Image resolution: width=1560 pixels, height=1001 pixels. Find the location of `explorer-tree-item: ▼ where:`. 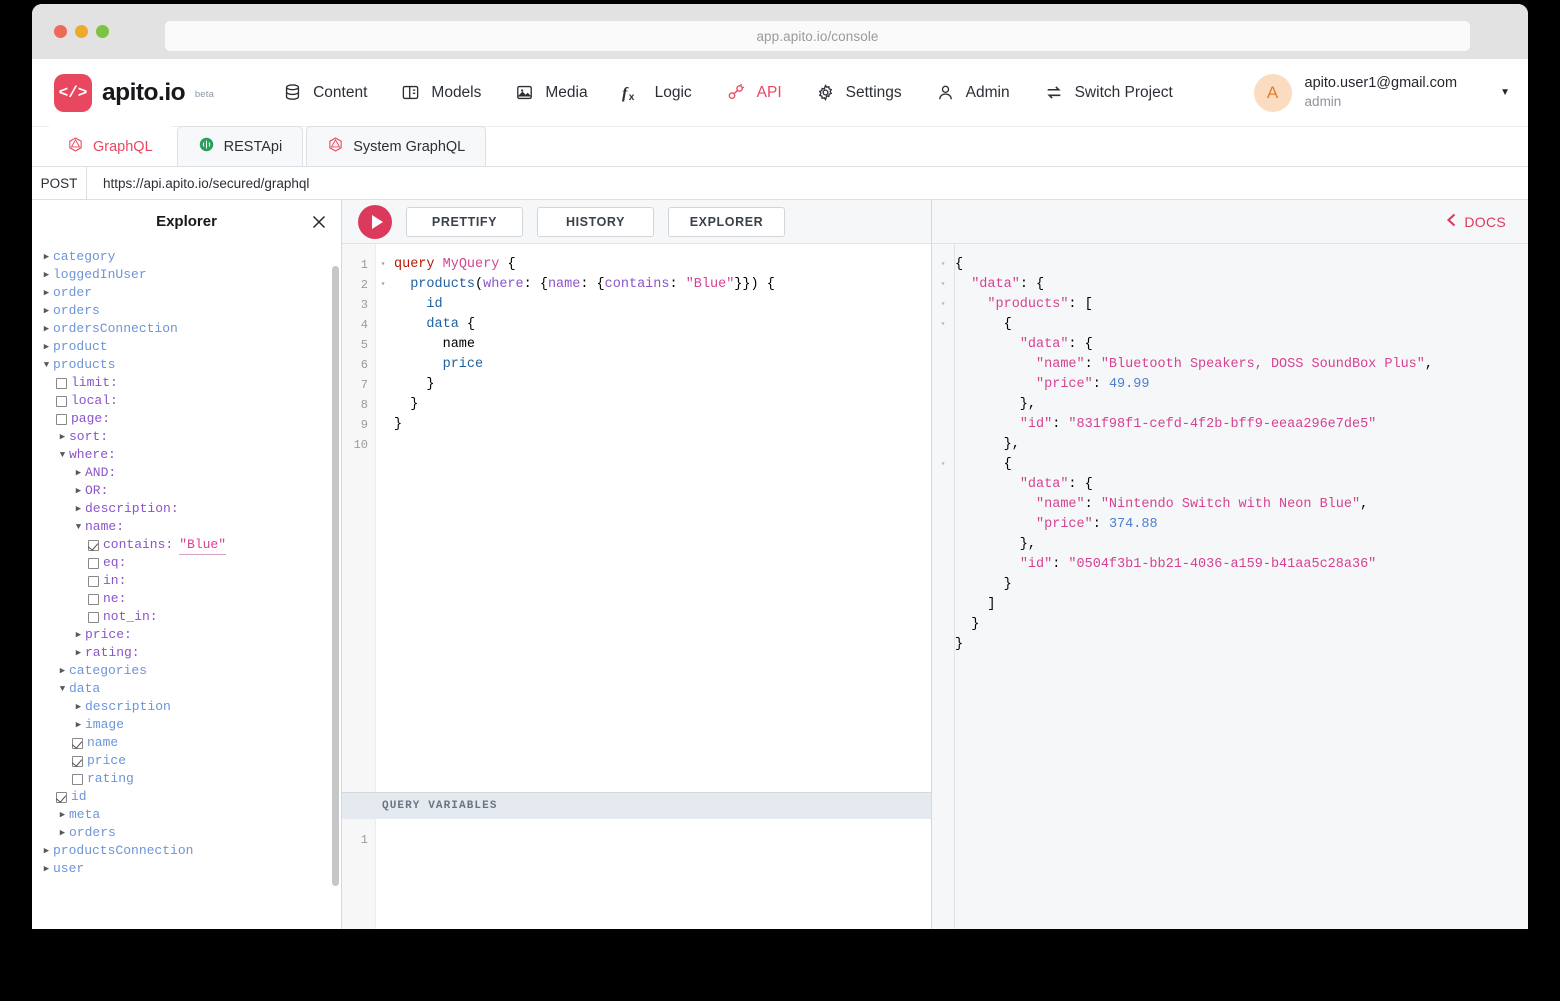

explorer-tree-item: ▼ where: is located at coordinates (190, 455).